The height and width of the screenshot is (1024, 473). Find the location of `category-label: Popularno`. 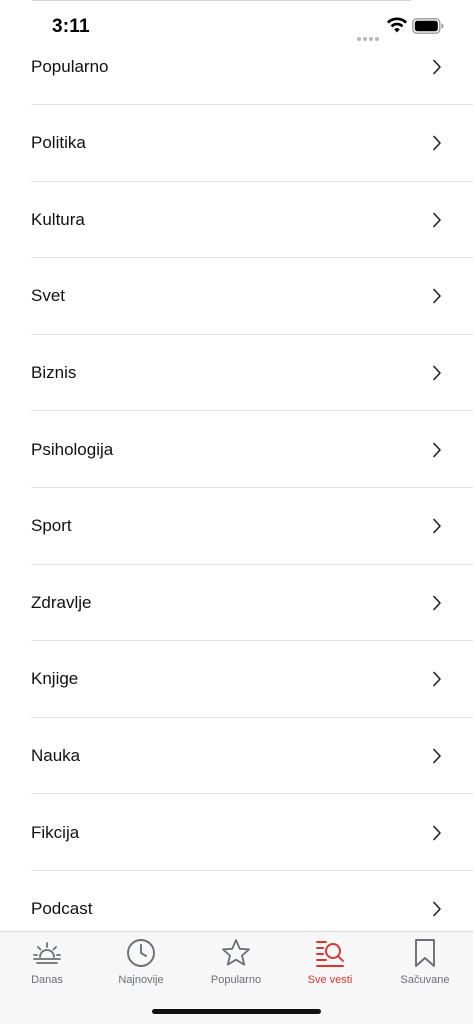

category-label: Popularno is located at coordinates (70, 66).